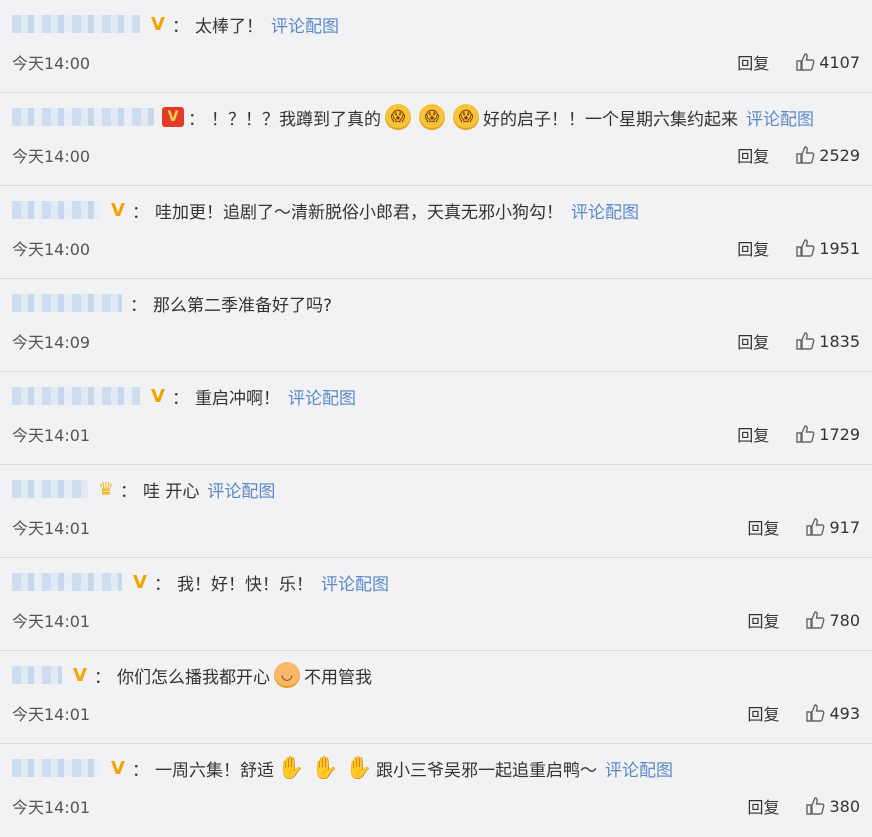 The image size is (872, 837). I want to click on like-count: 2529, so click(839, 155).